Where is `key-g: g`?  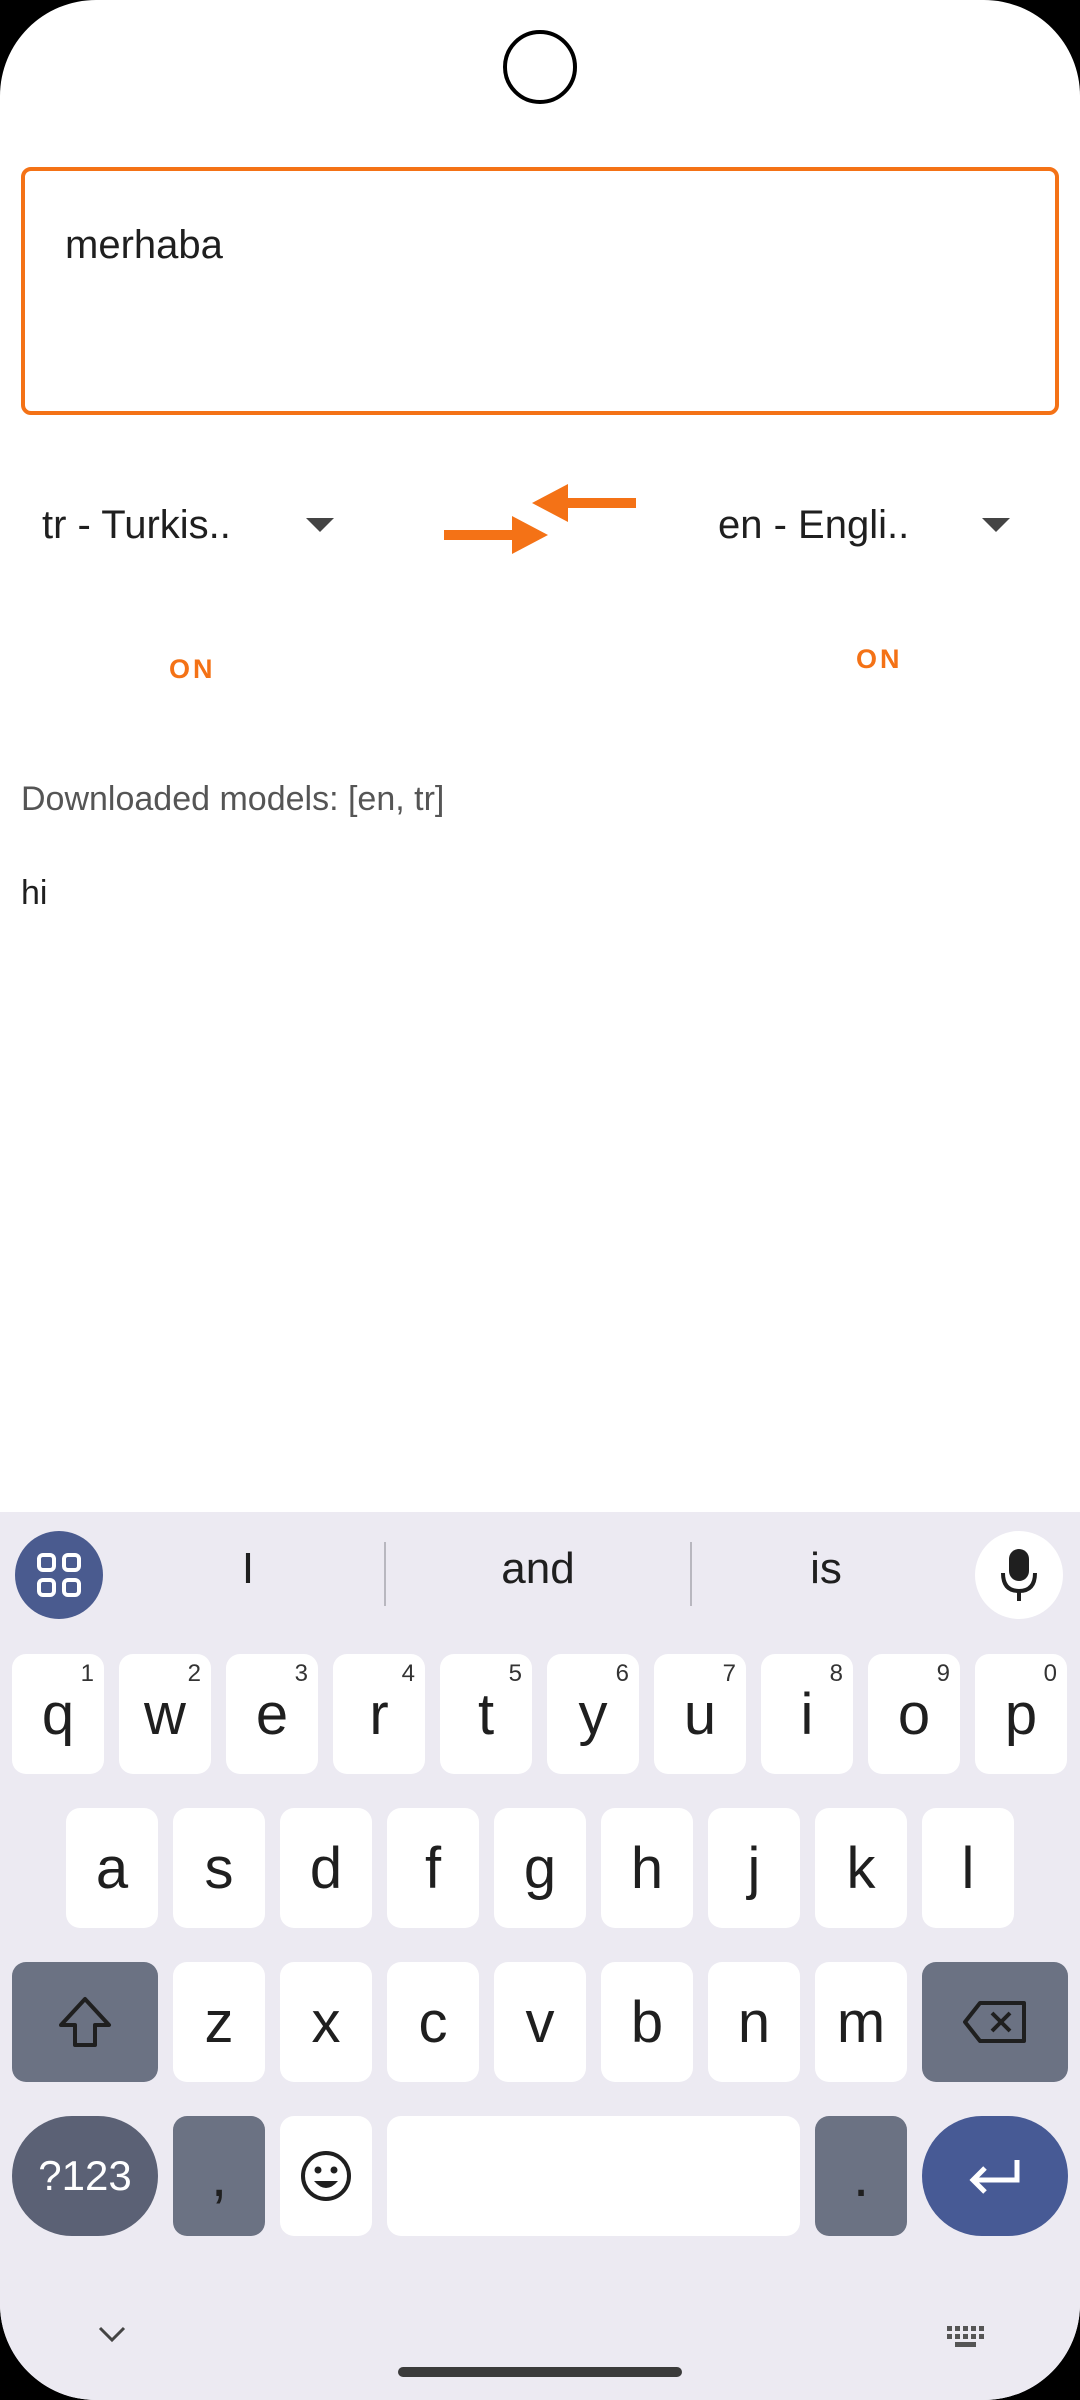
key-g: g is located at coordinates (540, 1868).